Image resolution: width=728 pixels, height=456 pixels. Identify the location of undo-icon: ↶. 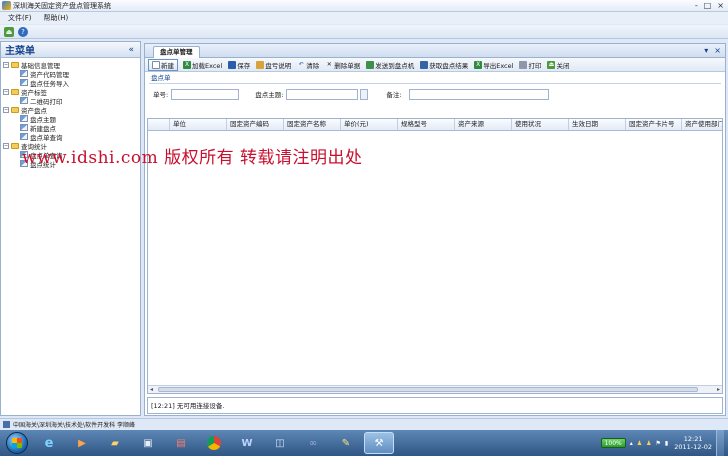
(301, 64).